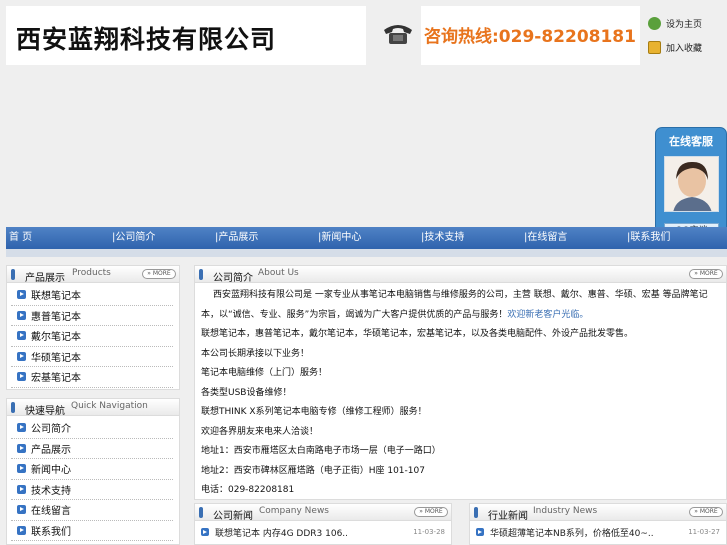 Image resolution: width=727 pixels, height=545 pixels. I want to click on industry-news-more-button: » MORE, so click(706, 512).